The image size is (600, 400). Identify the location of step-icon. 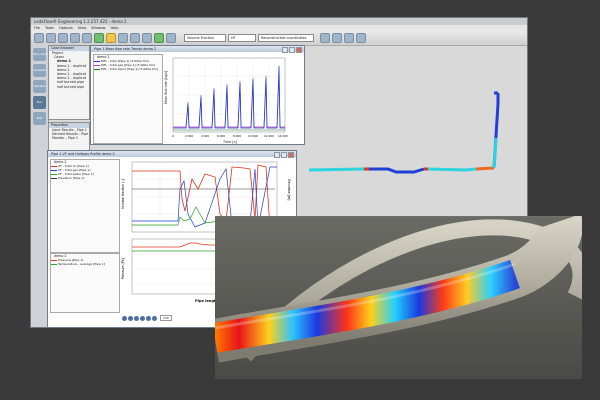
(135, 38).